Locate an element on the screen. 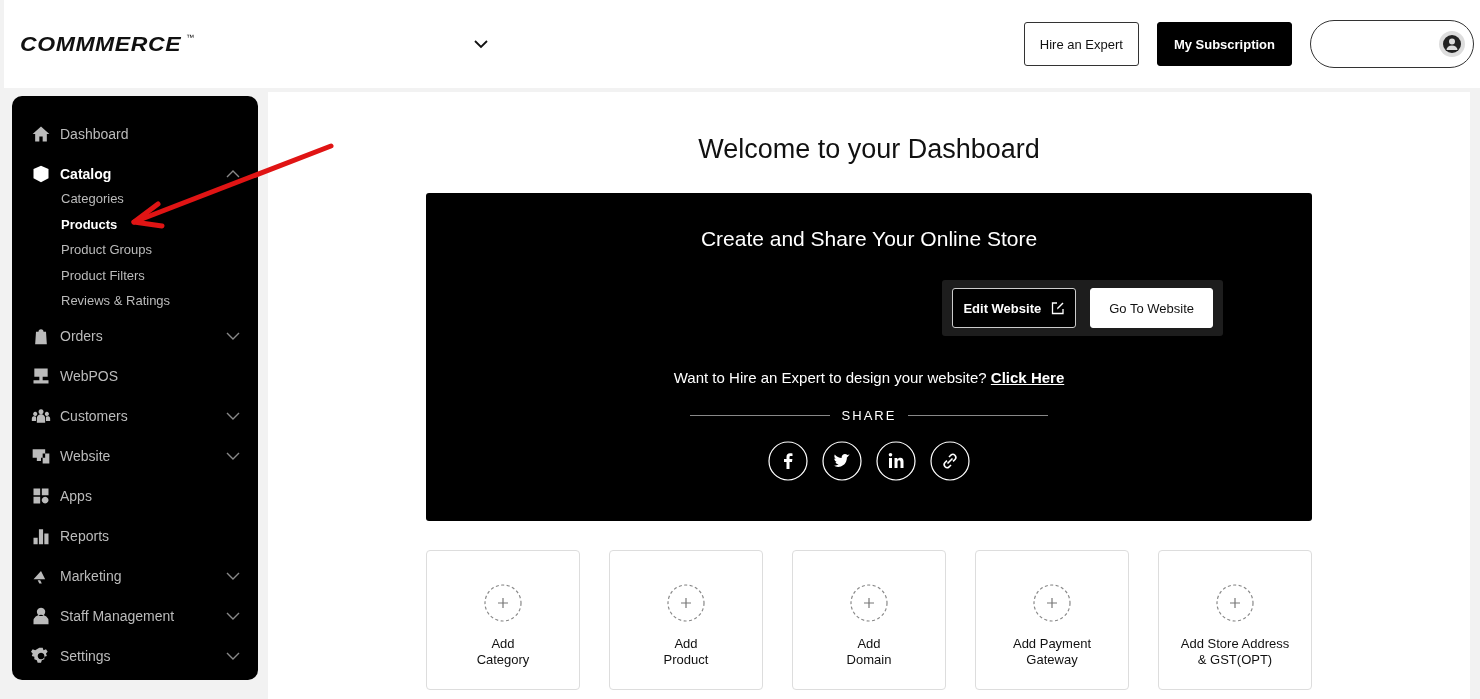 Image resolution: width=1480 pixels, height=699 pixels. click-here-link: Click Here is located at coordinates (1027, 377).